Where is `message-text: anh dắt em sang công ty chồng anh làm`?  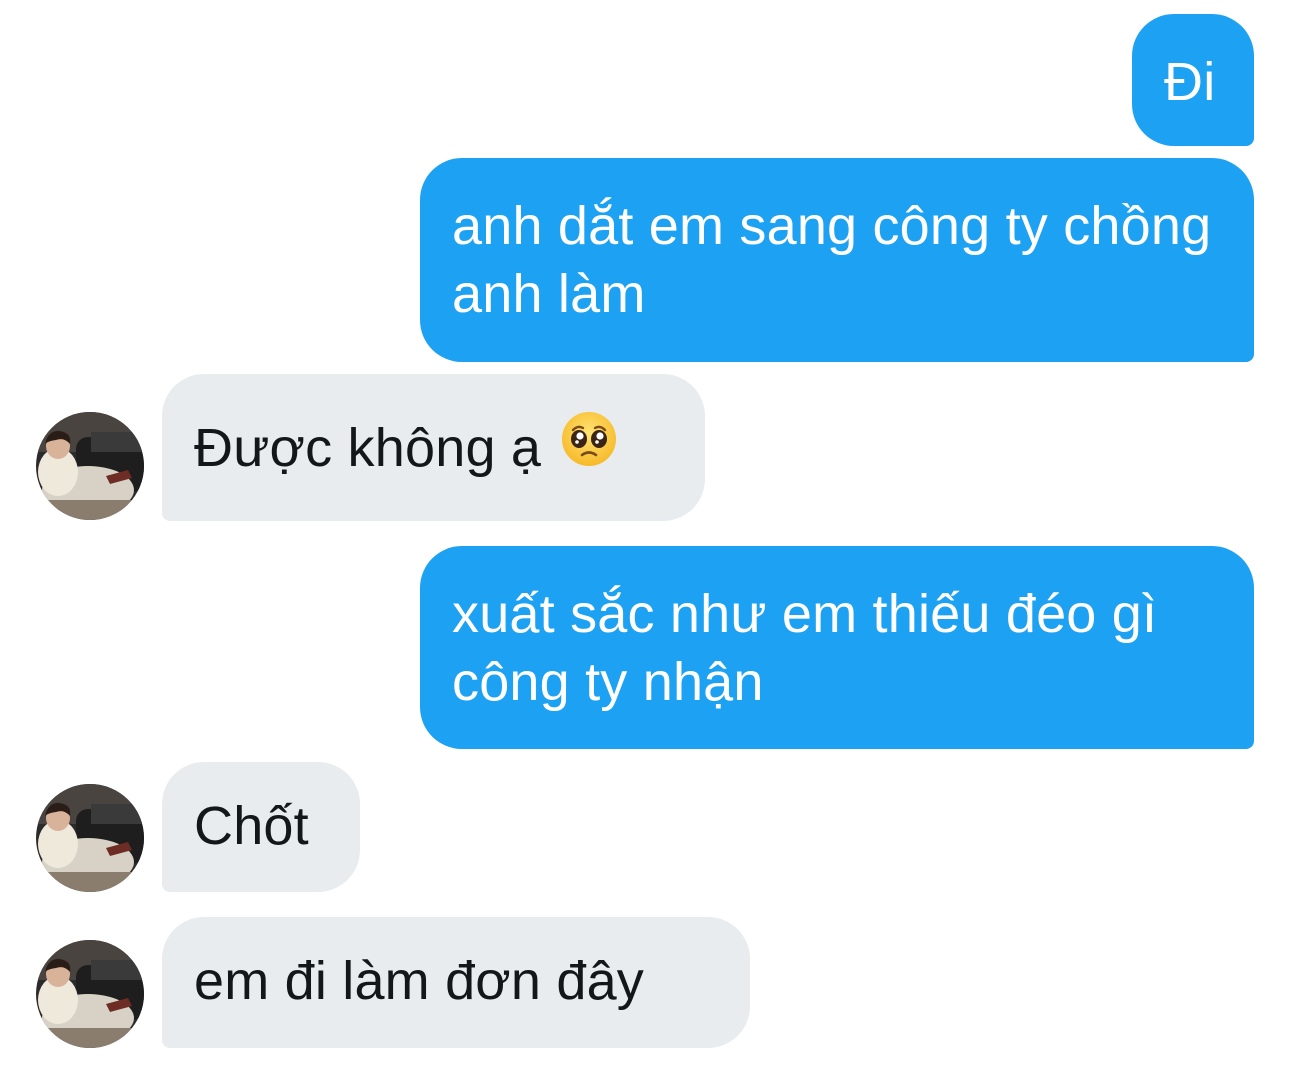 message-text: anh dắt em sang công ty chồng anh làm is located at coordinates (839, 260).